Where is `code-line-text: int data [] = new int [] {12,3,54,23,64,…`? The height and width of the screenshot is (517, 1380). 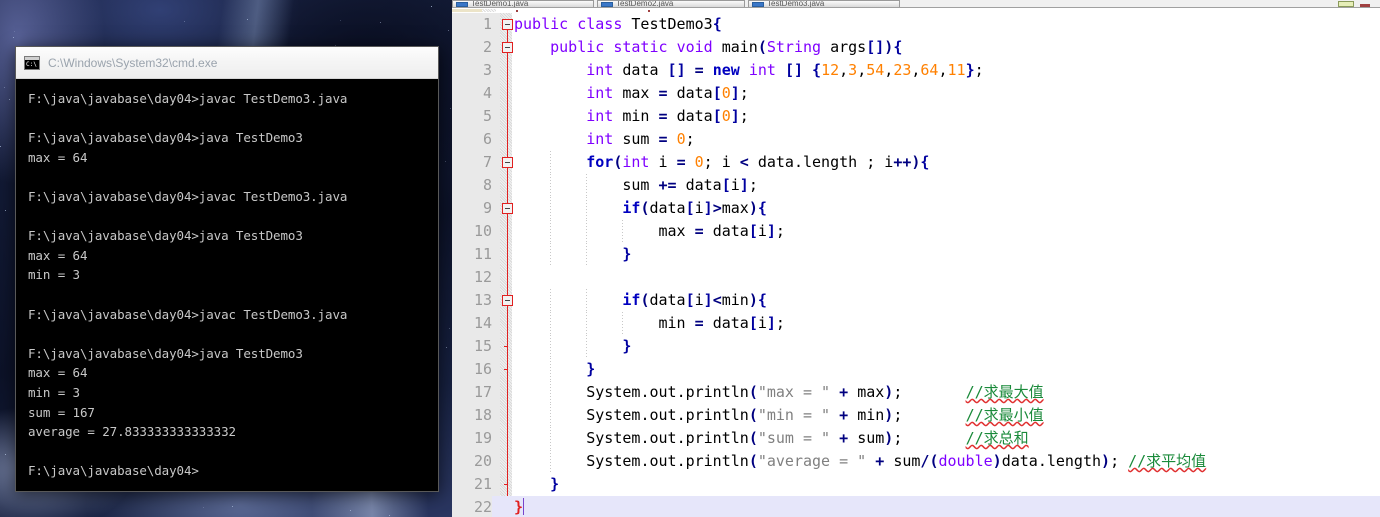
code-line-text: int data [] = new int [] {12,3,54,23,64,… is located at coordinates (785, 70).